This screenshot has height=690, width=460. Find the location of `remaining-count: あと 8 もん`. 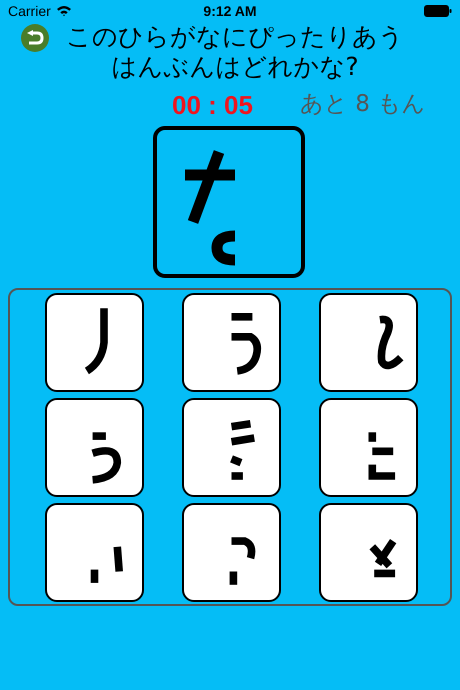

remaining-count: あと 8 もん is located at coordinates (363, 104).